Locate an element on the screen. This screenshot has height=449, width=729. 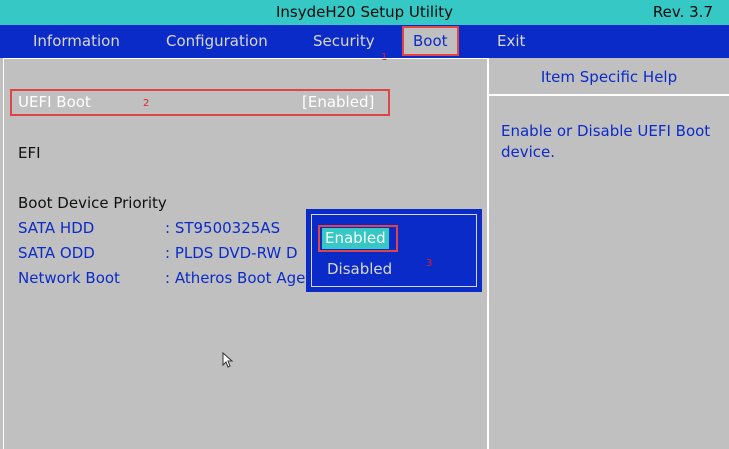
device-name-sata-odd: : PLDS DVD-RW D is located at coordinates (231, 253).